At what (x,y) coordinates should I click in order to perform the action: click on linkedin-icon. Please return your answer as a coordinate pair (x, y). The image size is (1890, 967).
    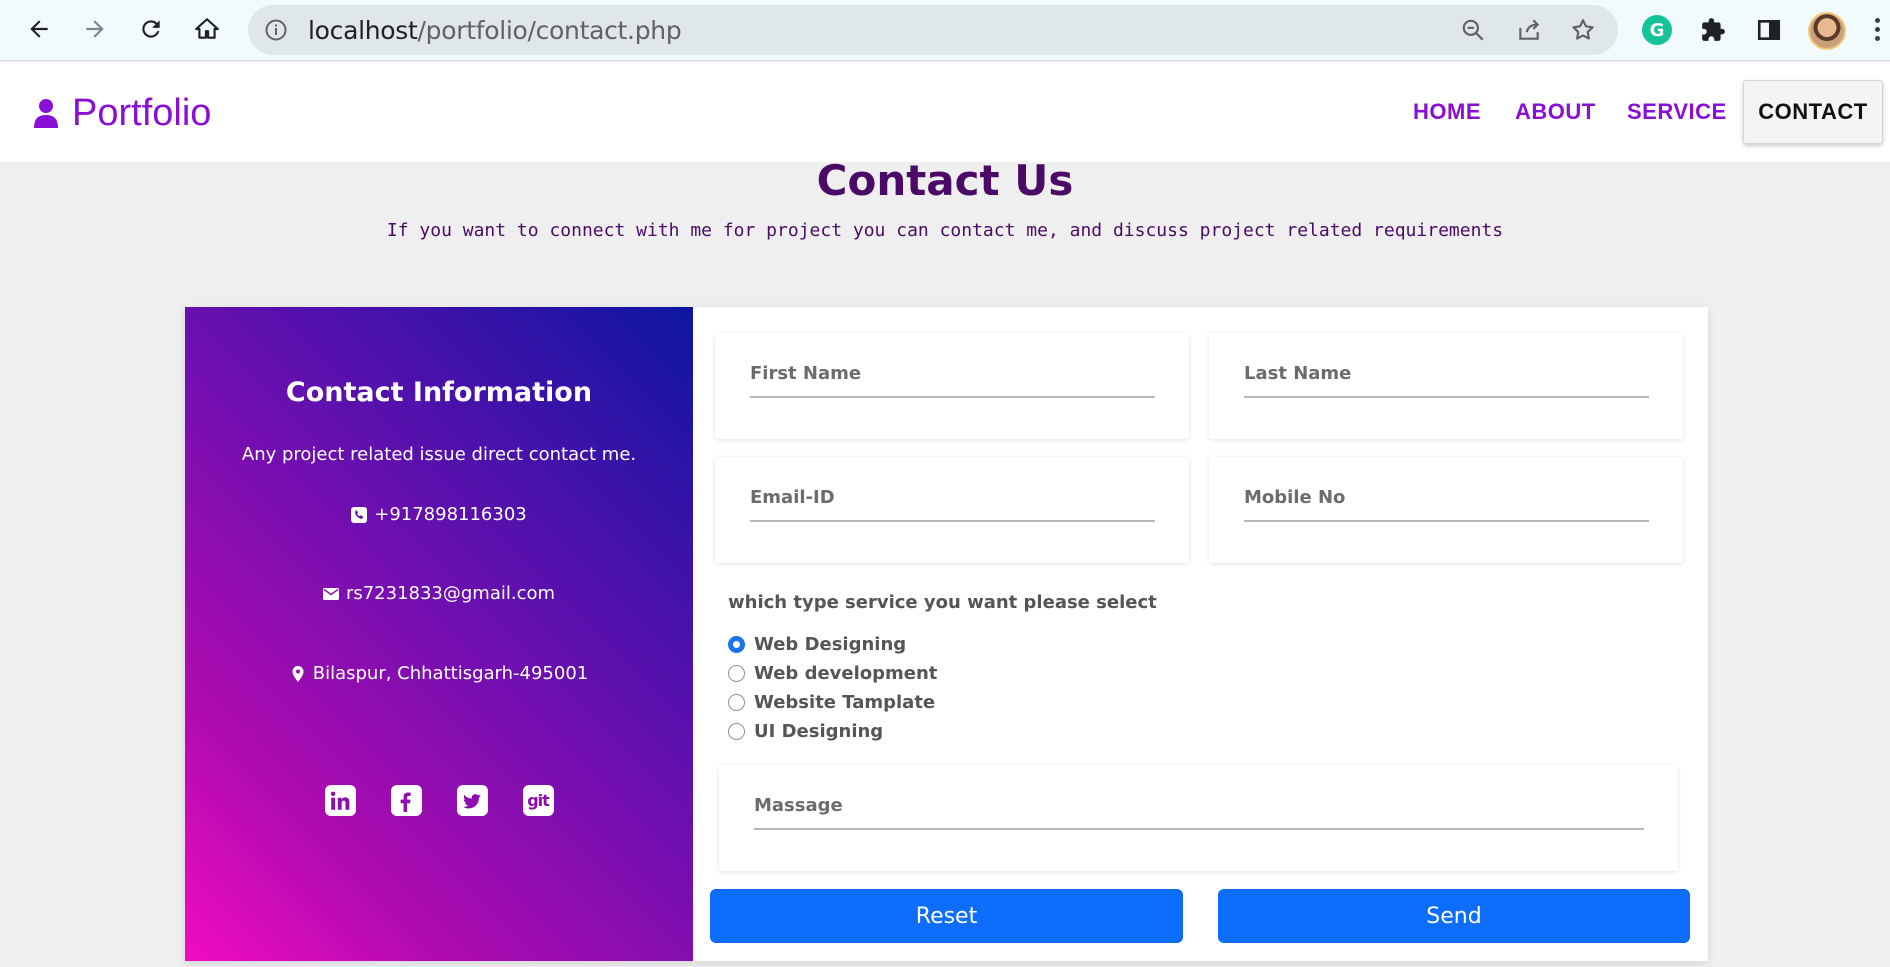
    Looking at the image, I should click on (340, 800).